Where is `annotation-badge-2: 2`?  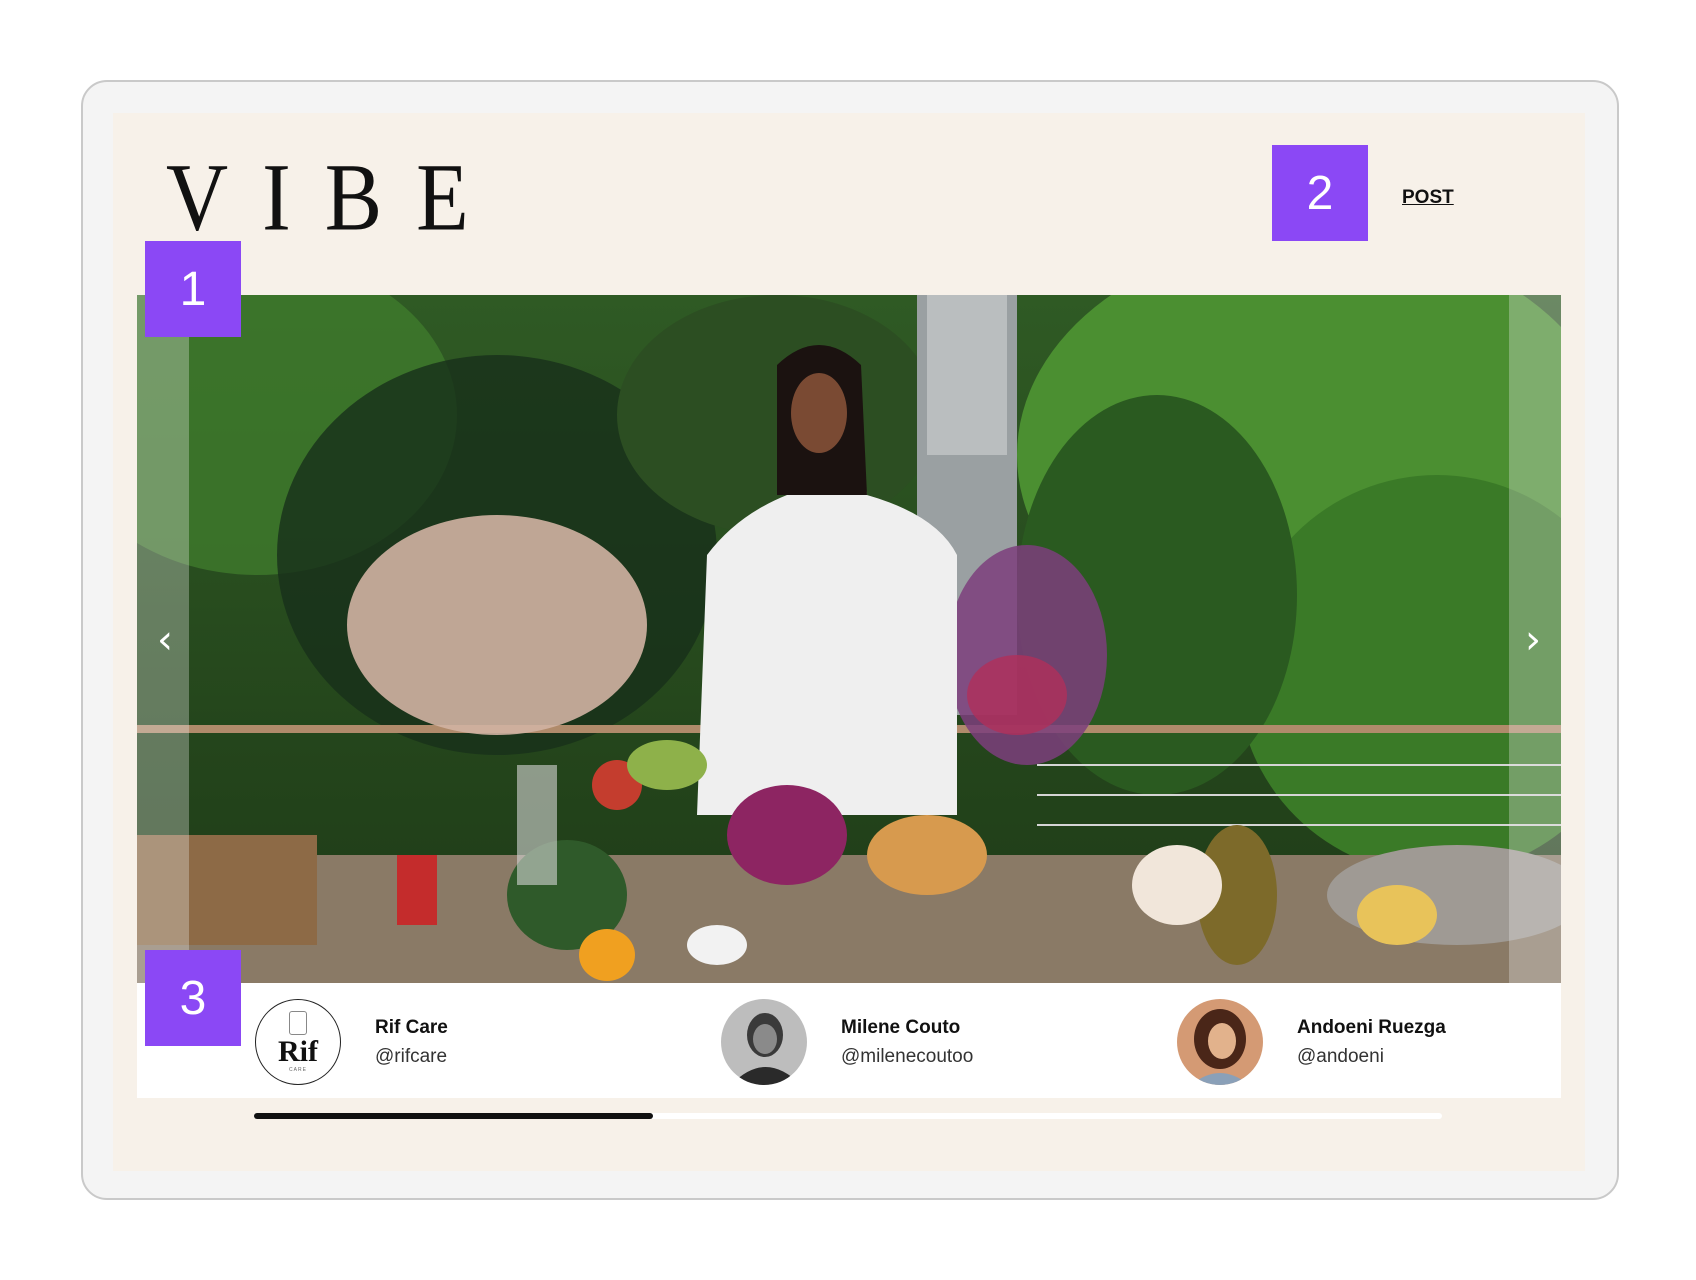 annotation-badge-2: 2 is located at coordinates (1320, 193).